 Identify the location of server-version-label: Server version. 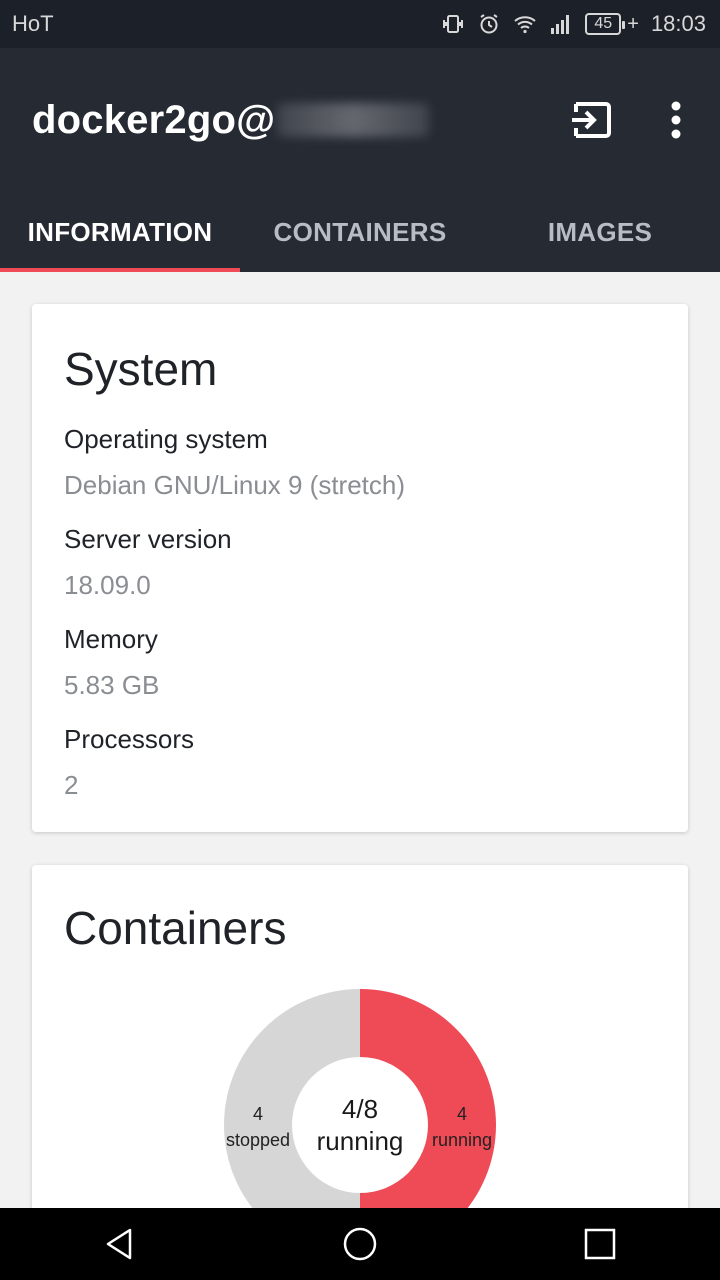
(148, 539).